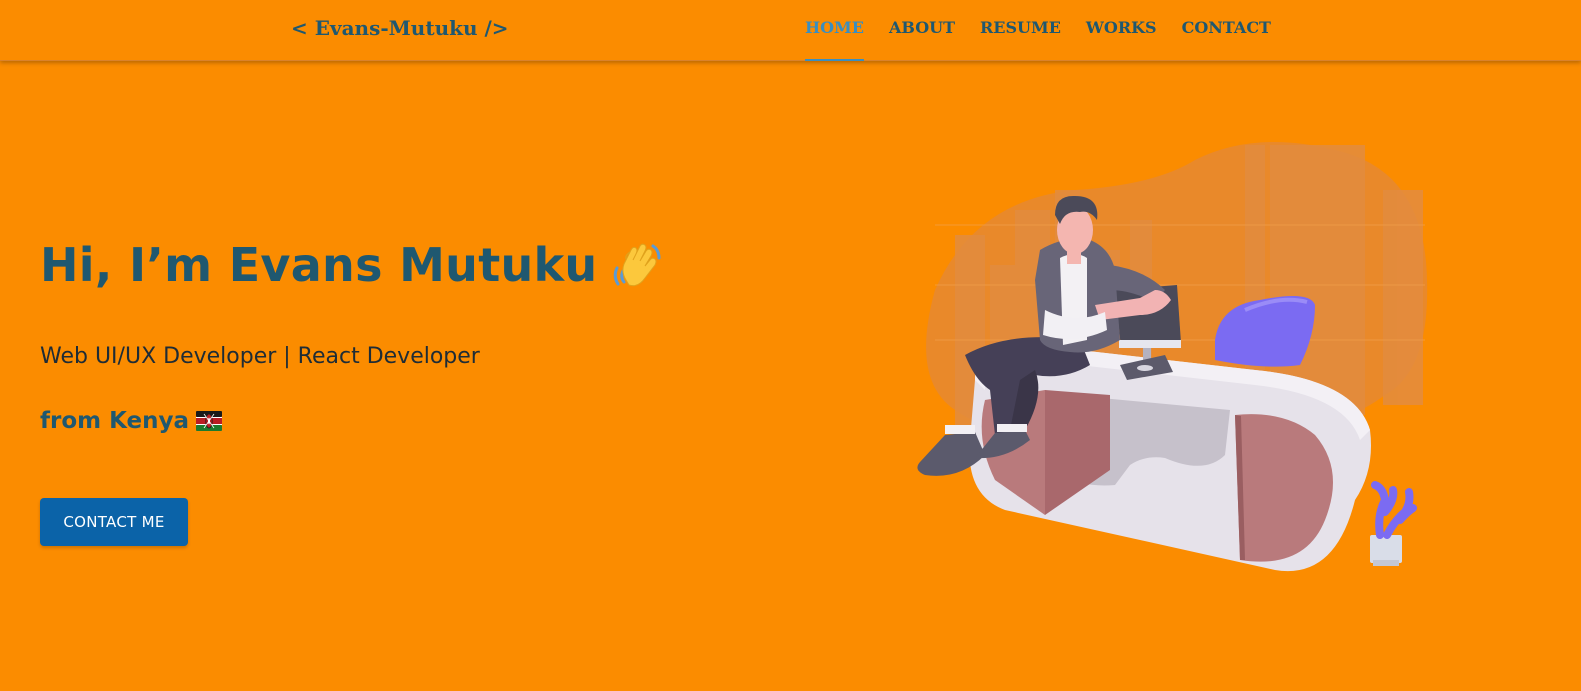 The height and width of the screenshot is (691, 1581). What do you see at coordinates (1226, 30) in the screenshot?
I see `nav-contact: CONTACT` at bounding box center [1226, 30].